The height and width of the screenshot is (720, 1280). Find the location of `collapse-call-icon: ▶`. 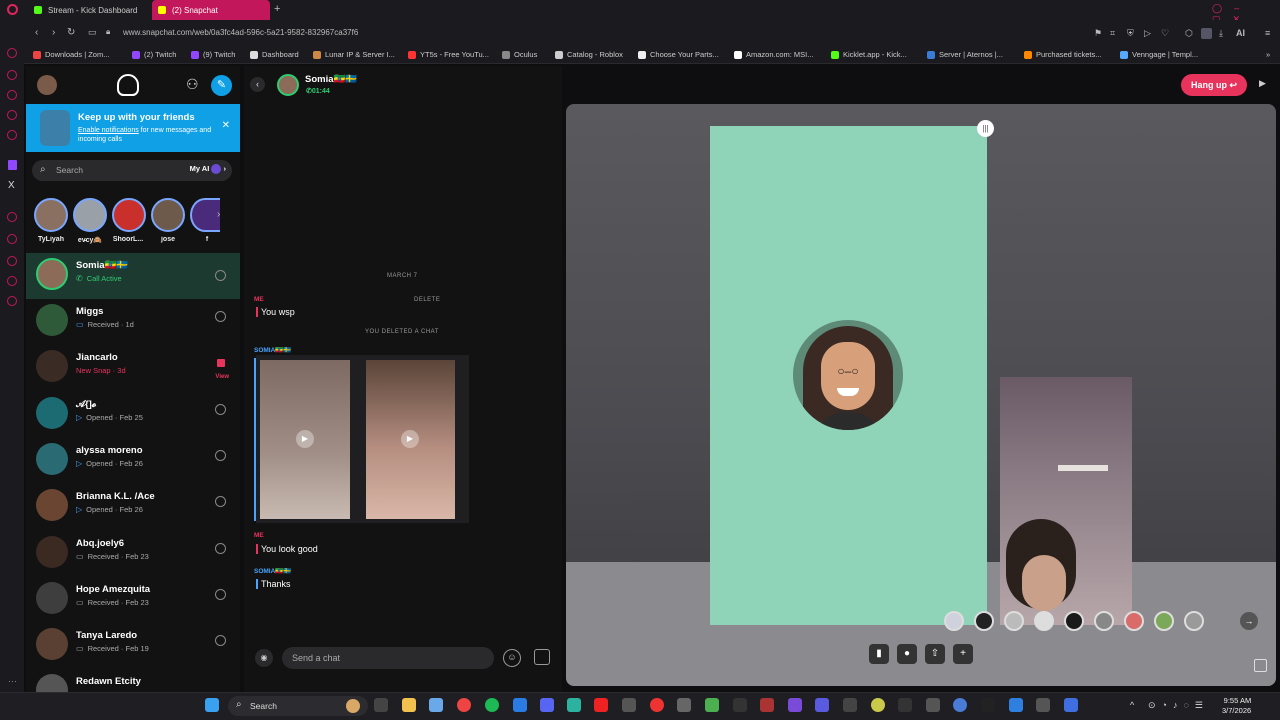

collapse-call-icon: ▶ is located at coordinates (1262, 83).